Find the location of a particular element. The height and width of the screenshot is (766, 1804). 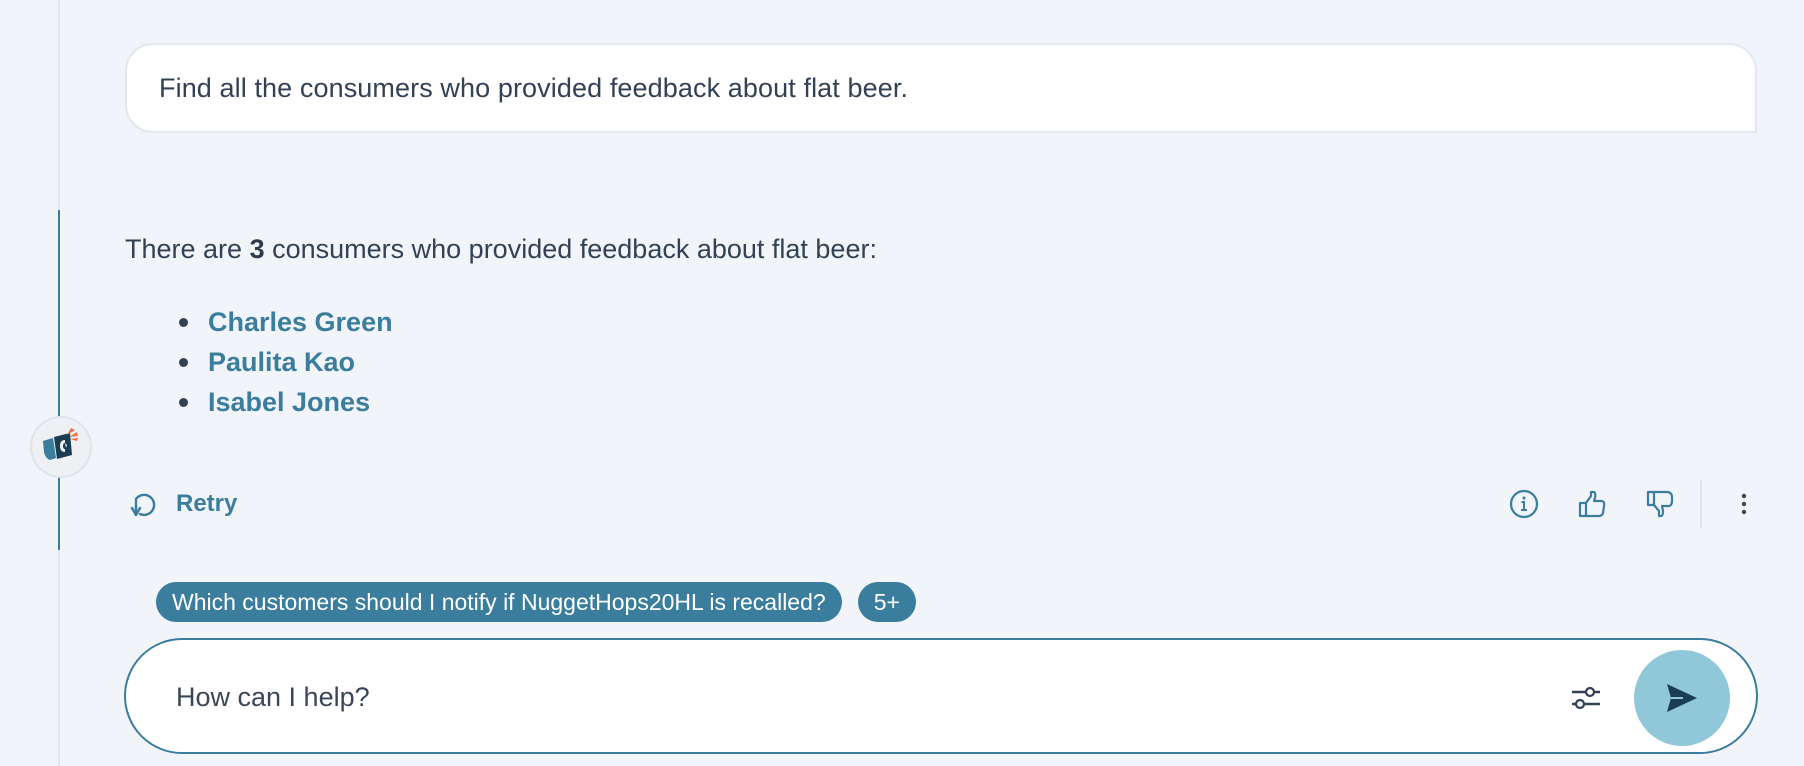

assistant-avatar is located at coordinates (61, 447).